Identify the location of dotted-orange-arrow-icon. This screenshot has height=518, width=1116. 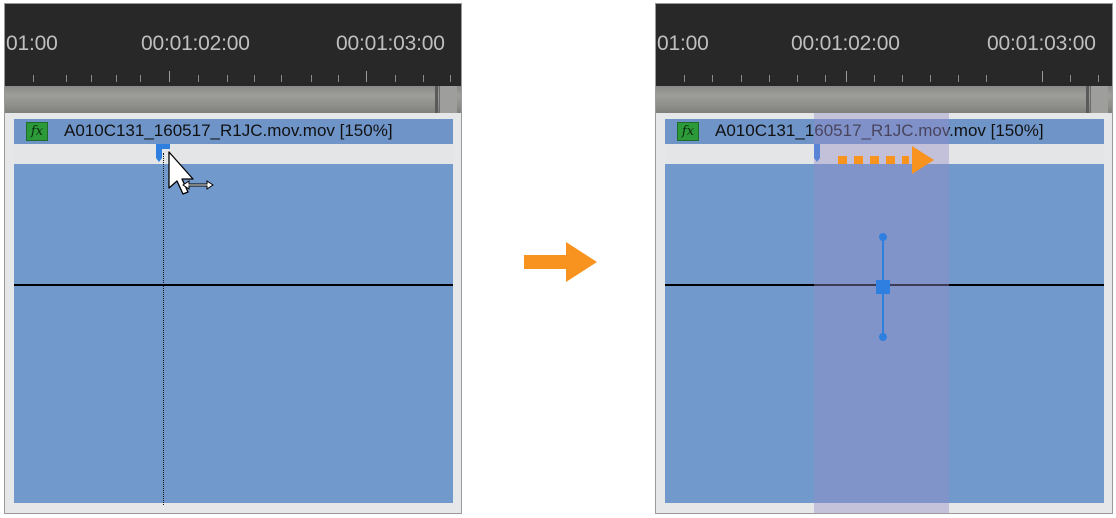
(886, 160).